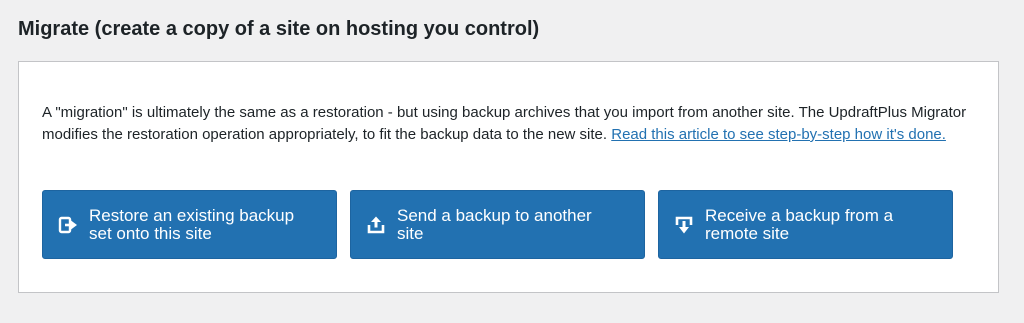 This screenshot has height=323, width=1024. What do you see at coordinates (799, 224) in the screenshot?
I see `receive-backup-label: Receive a backup from a remote site` at bounding box center [799, 224].